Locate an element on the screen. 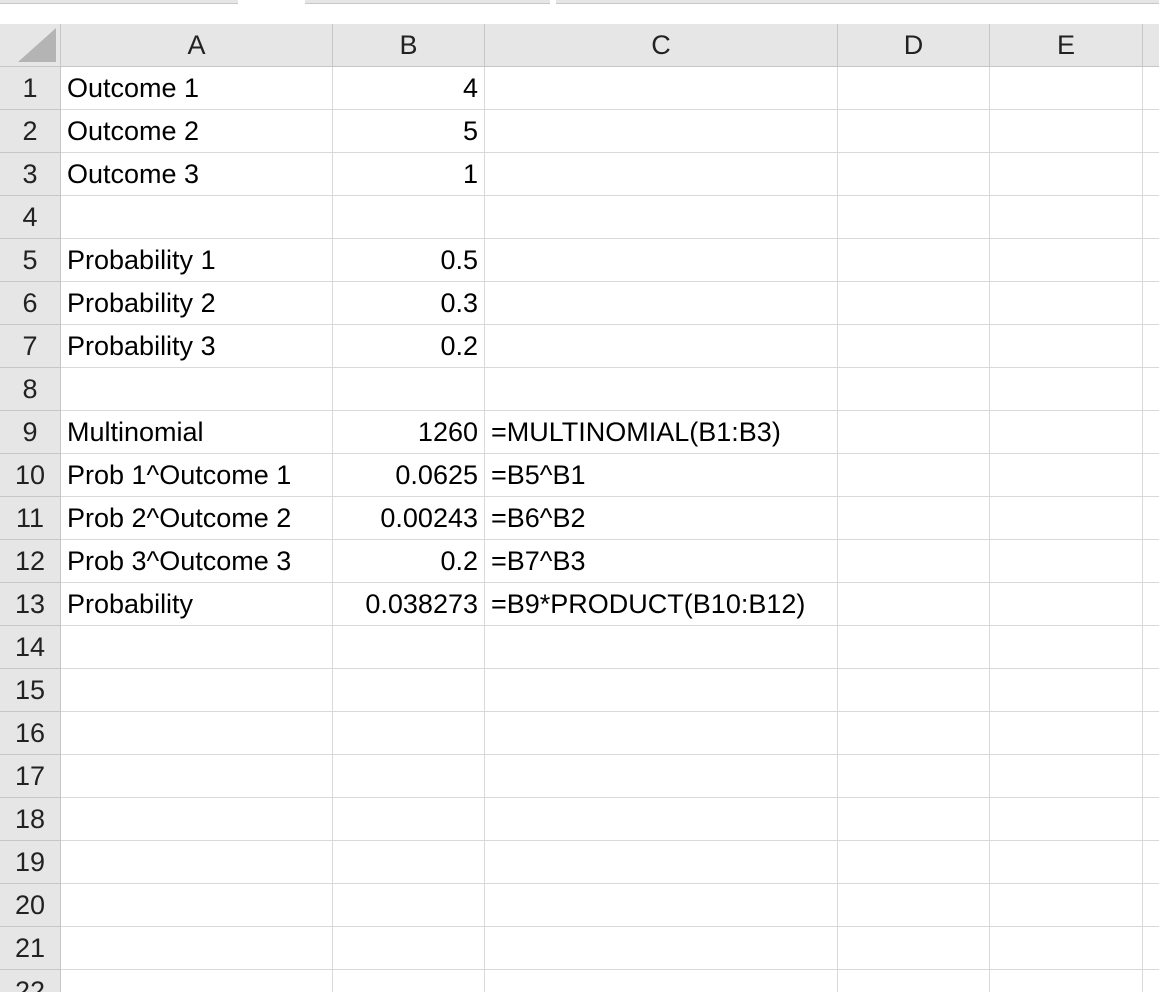 This screenshot has height=992, width=1159. row-header-19: 19 is located at coordinates (30, 862).